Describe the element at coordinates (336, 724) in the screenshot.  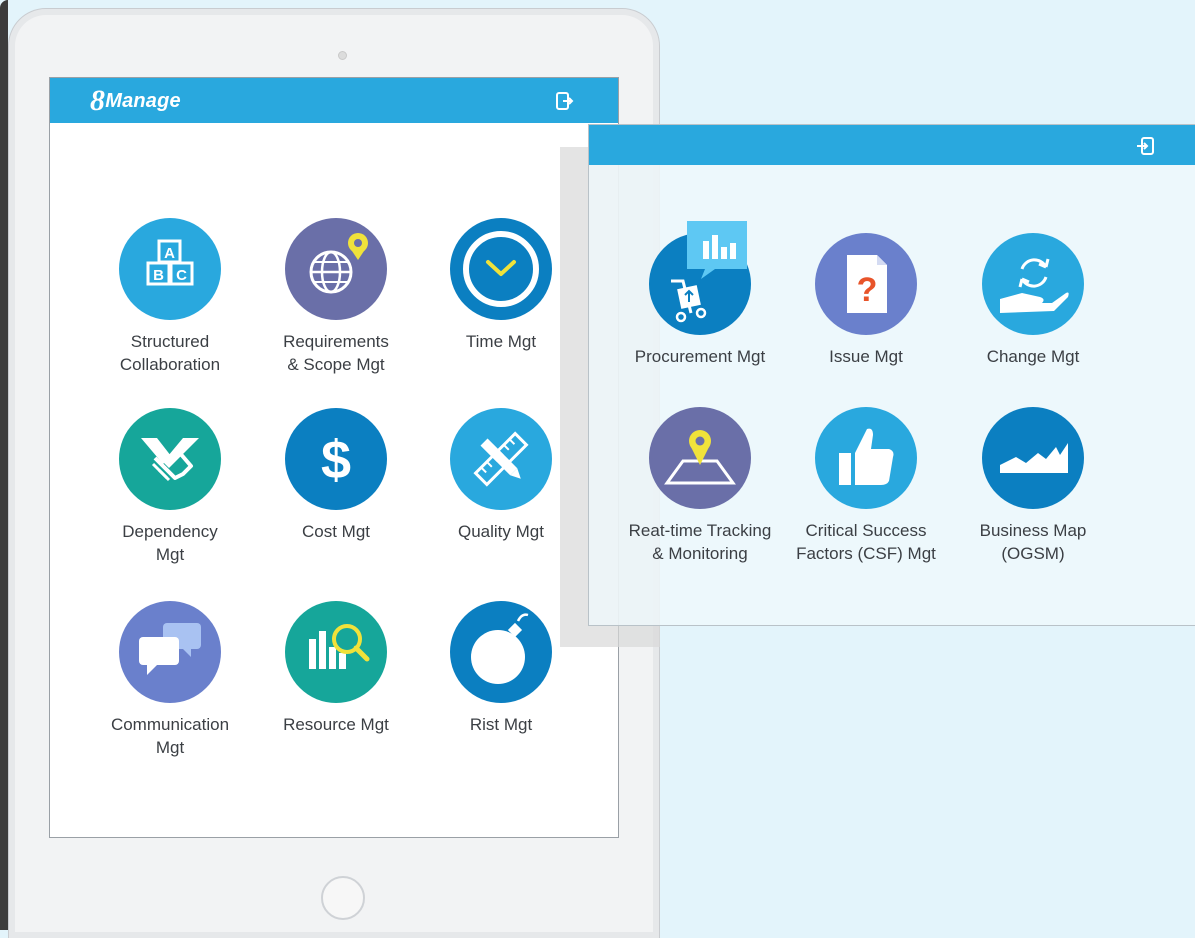
I see `tile-label: Resource Mgt` at that location.